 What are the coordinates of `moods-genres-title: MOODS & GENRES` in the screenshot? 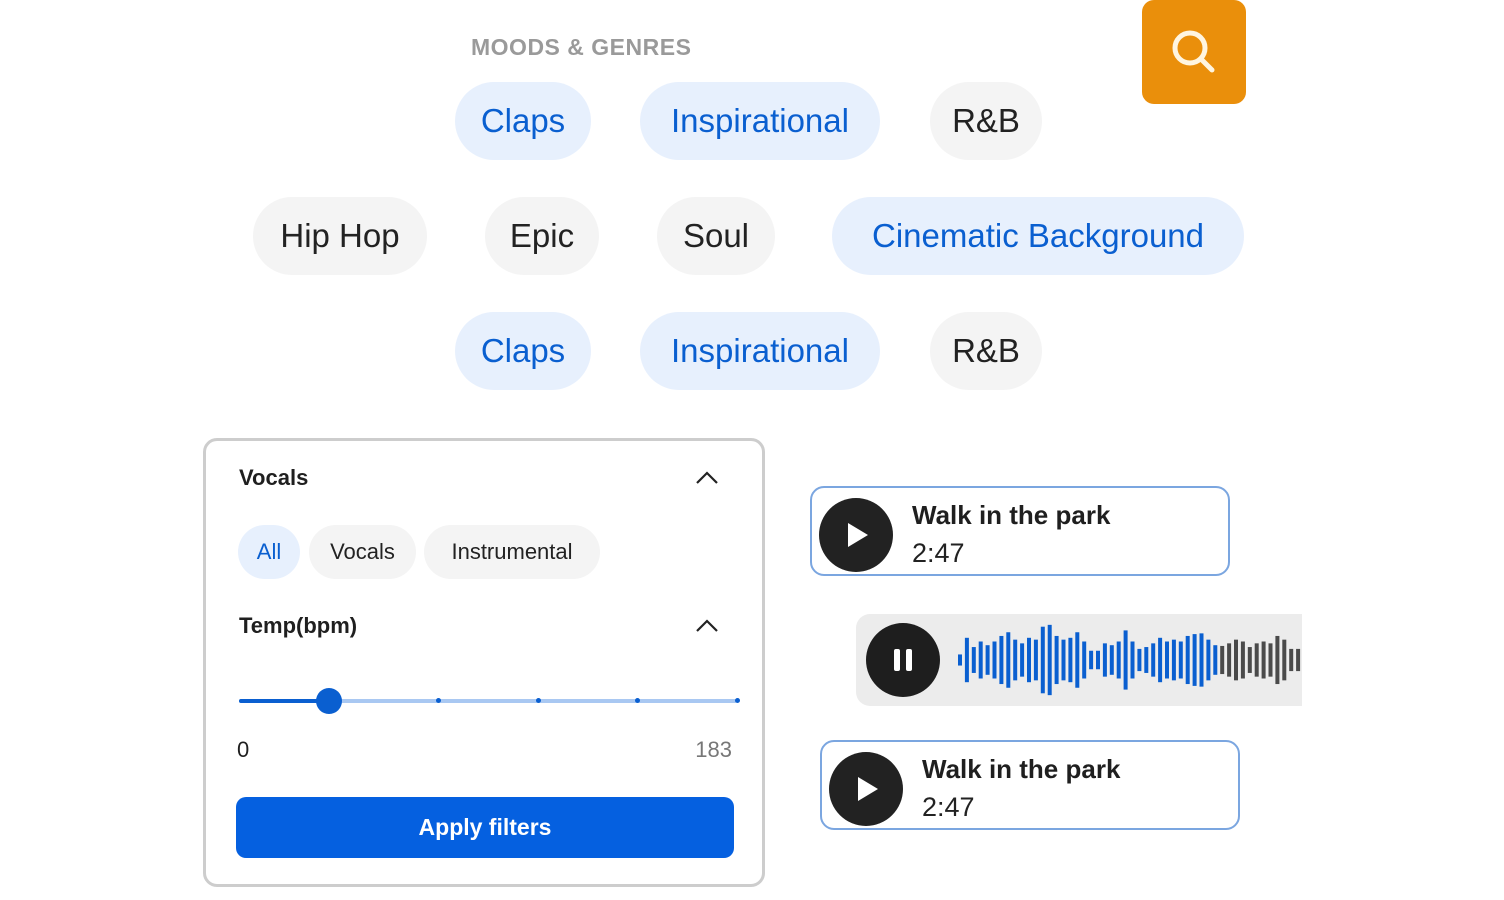 It's located at (581, 47).